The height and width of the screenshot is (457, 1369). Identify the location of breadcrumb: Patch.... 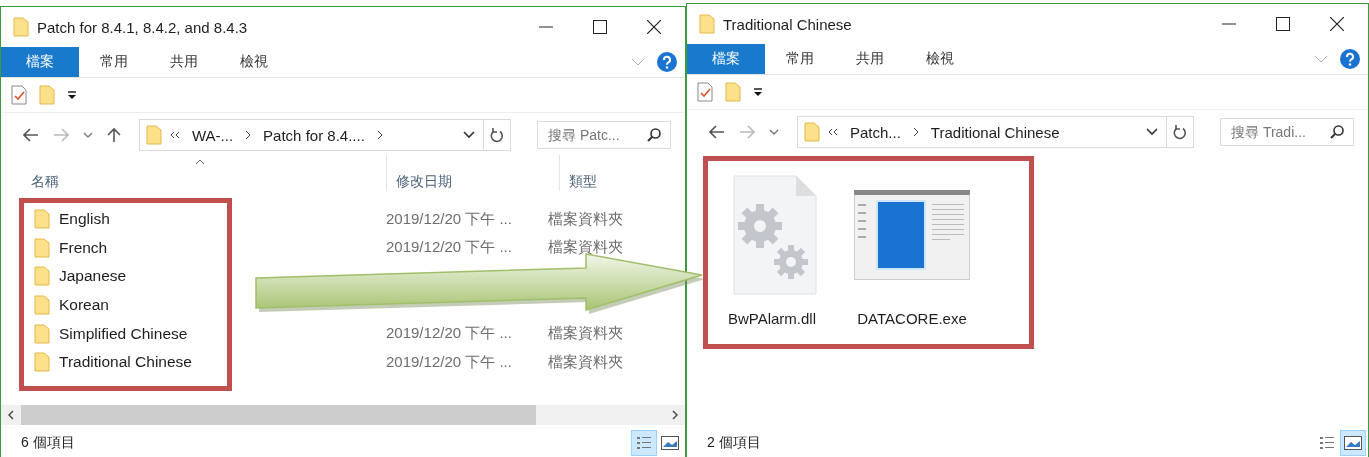
(875, 132).